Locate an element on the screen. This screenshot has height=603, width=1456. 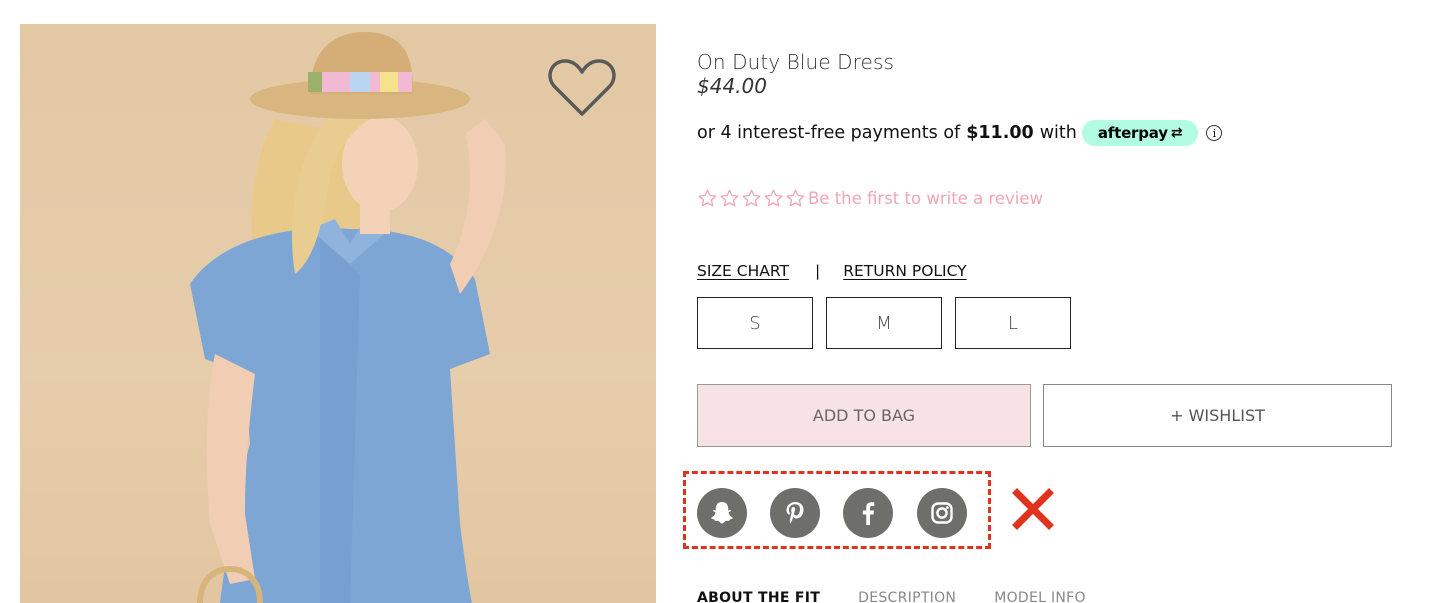
reviews-row: Be the first to write a review is located at coordinates (870, 198).